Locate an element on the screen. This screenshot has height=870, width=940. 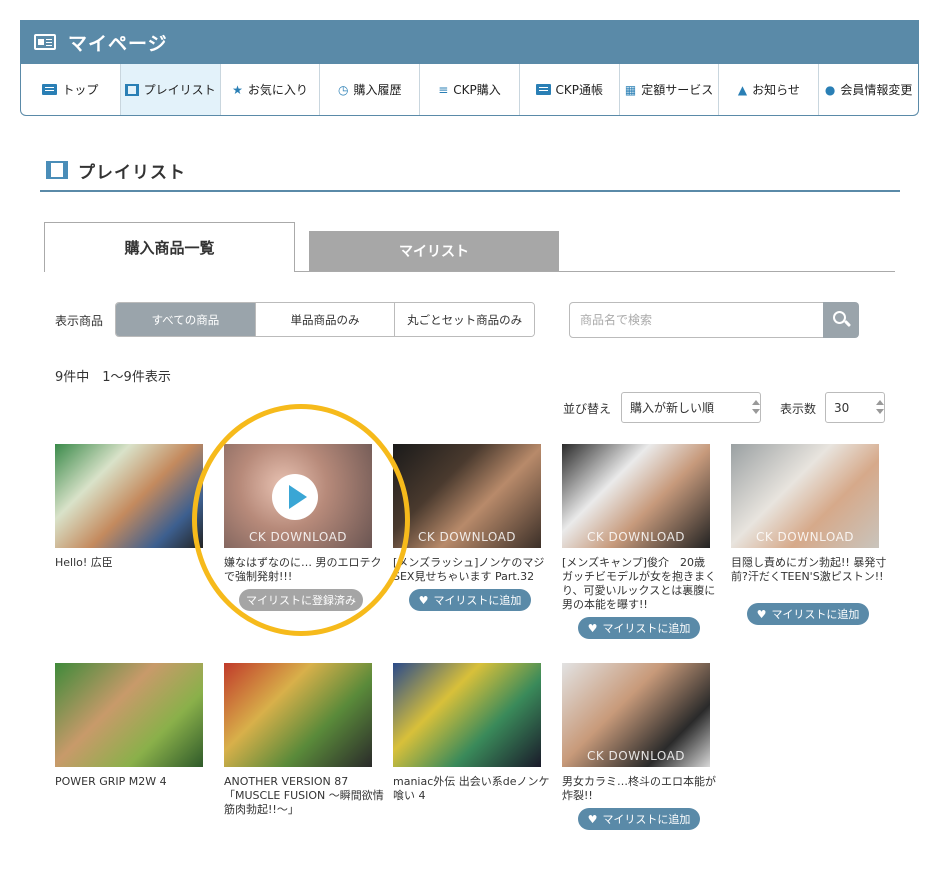
calendar-icon: ▦ is located at coordinates (630, 89).